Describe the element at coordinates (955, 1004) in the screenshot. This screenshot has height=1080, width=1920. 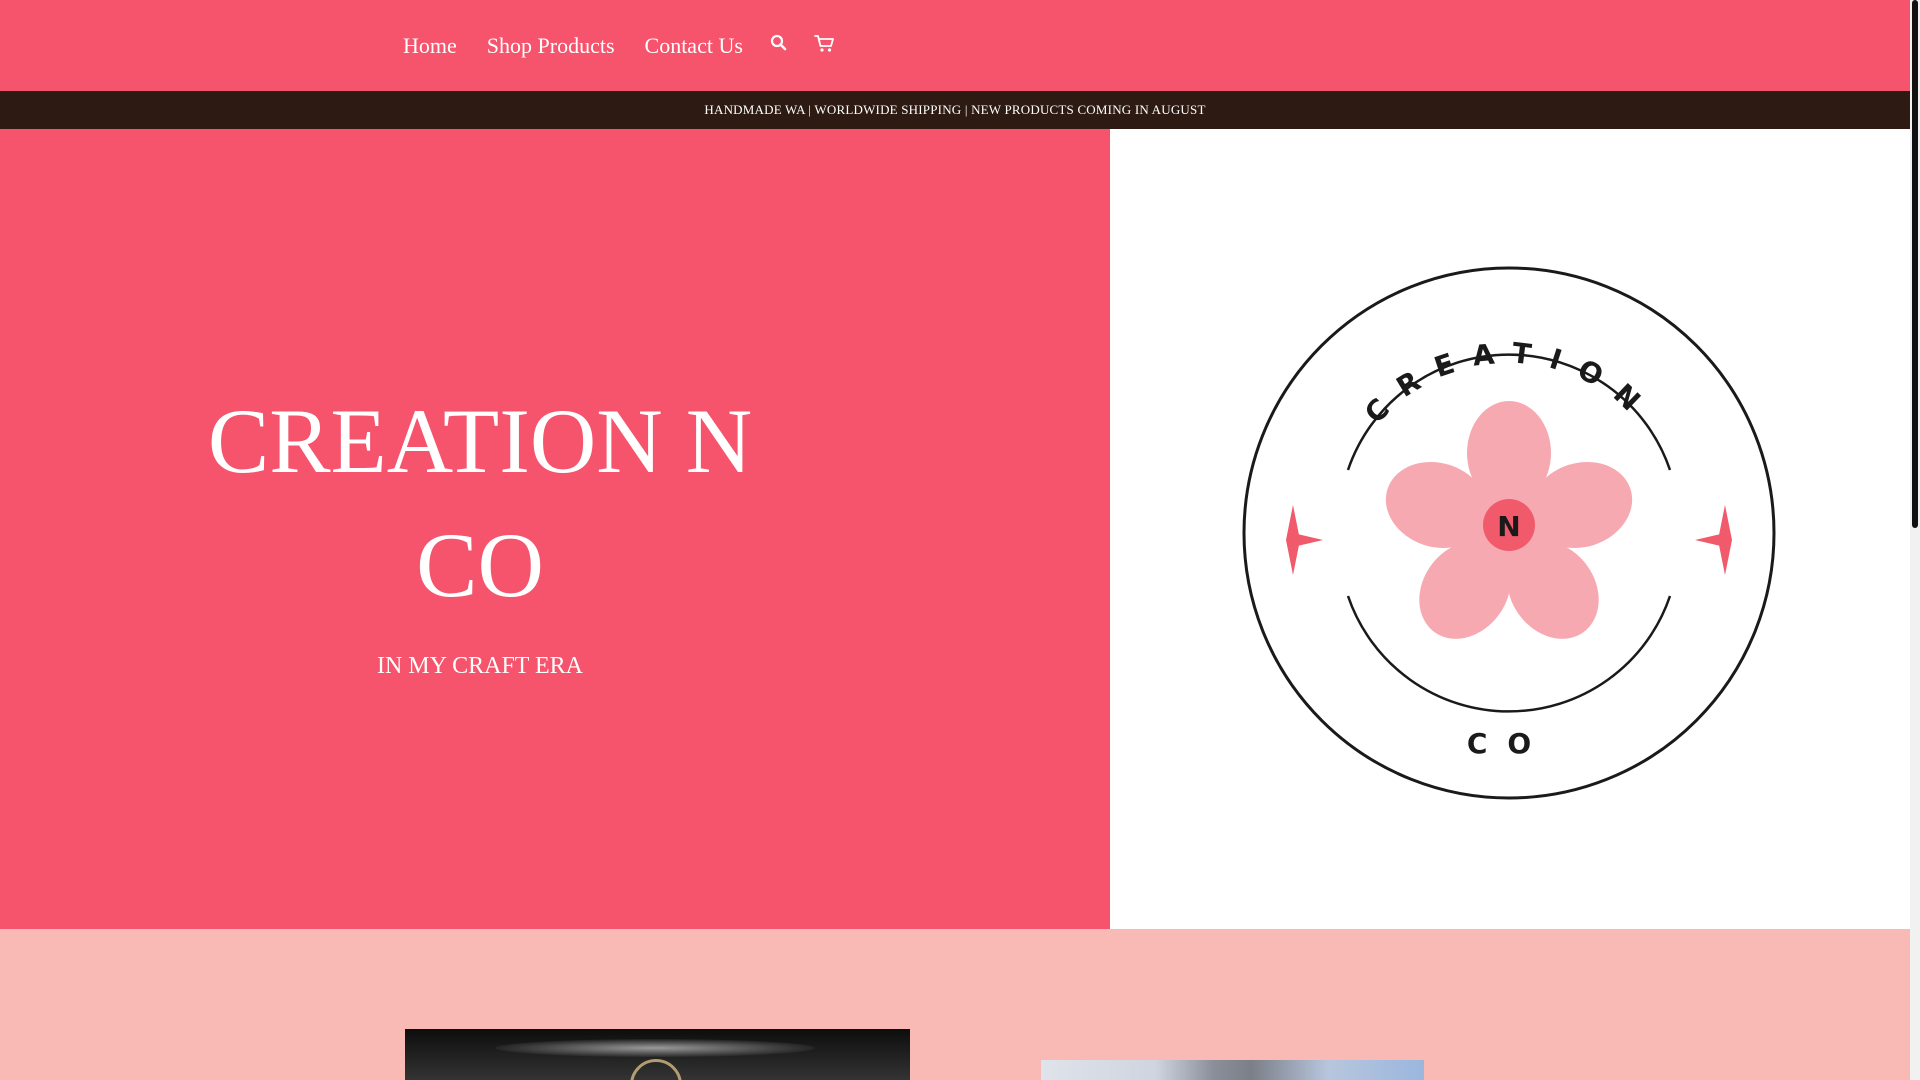
I see `featured-section` at that location.